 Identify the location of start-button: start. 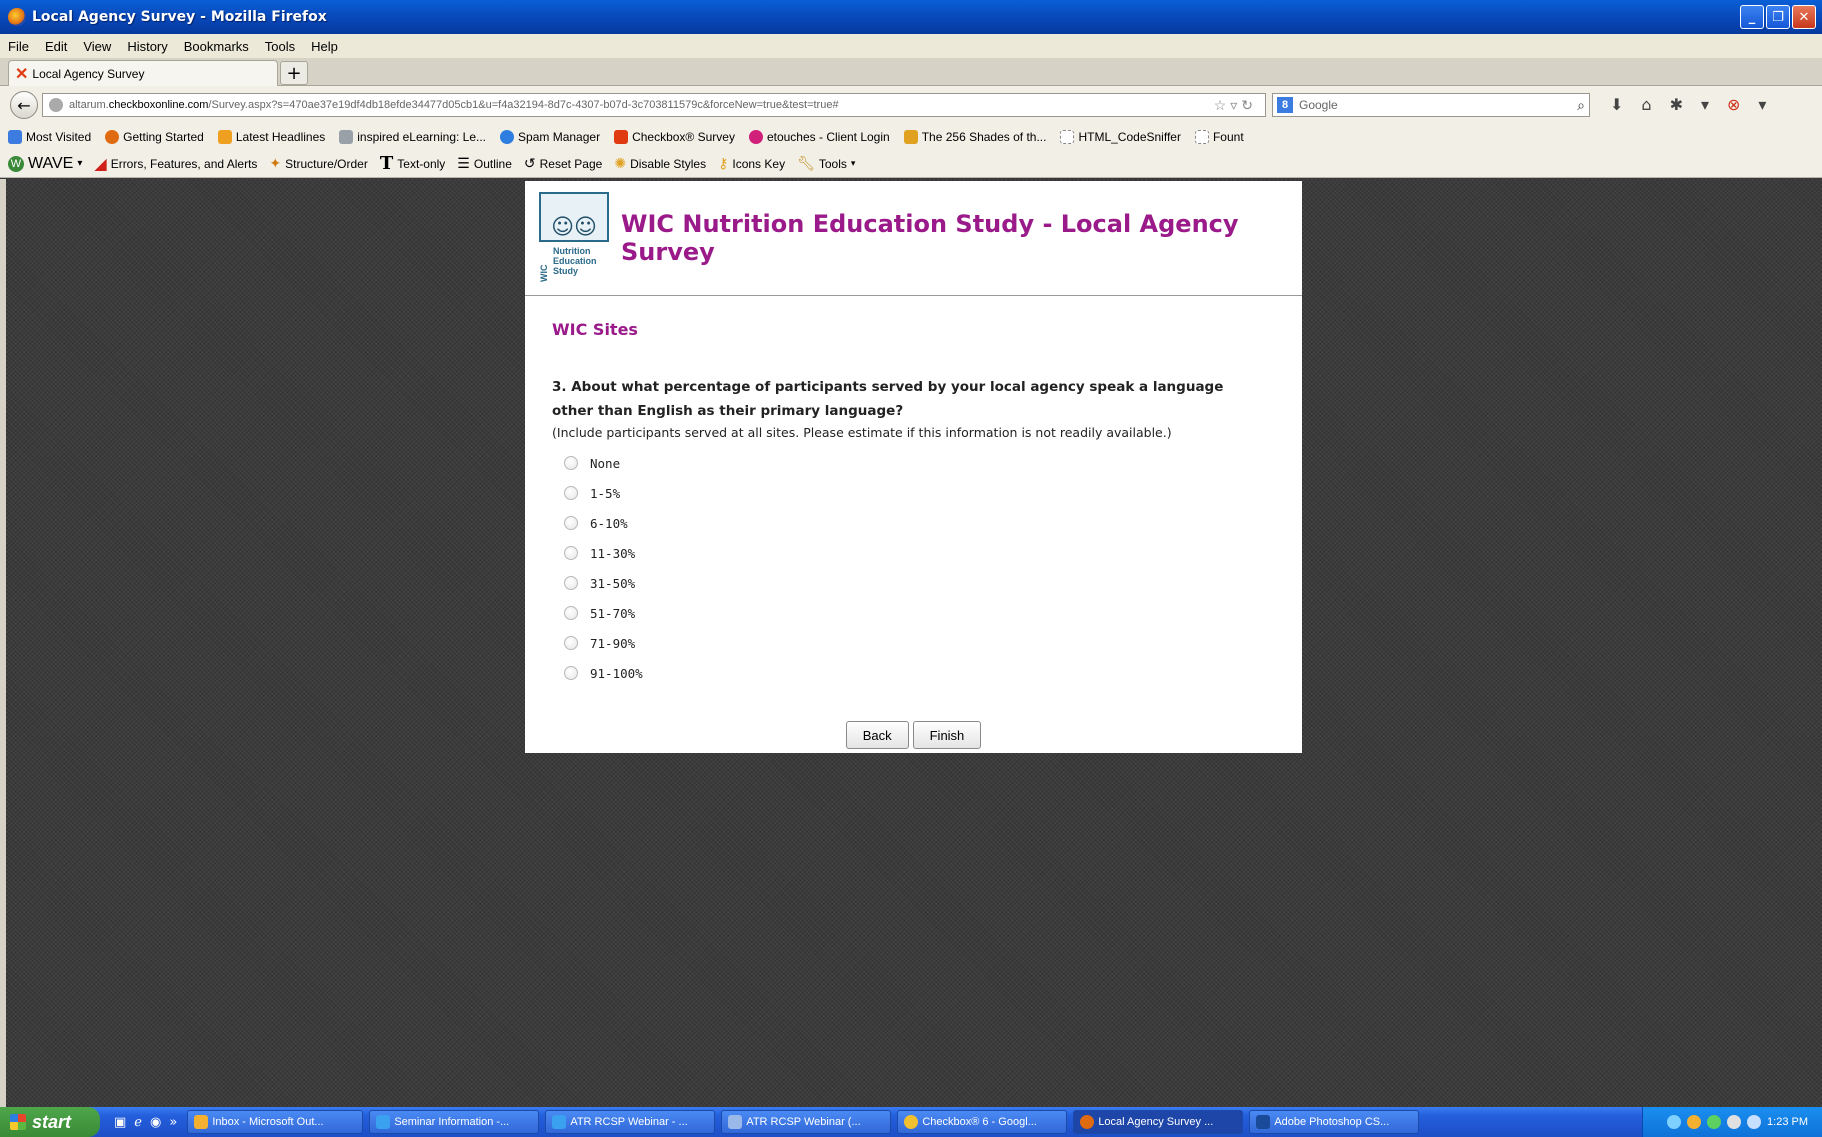
(50, 1122).